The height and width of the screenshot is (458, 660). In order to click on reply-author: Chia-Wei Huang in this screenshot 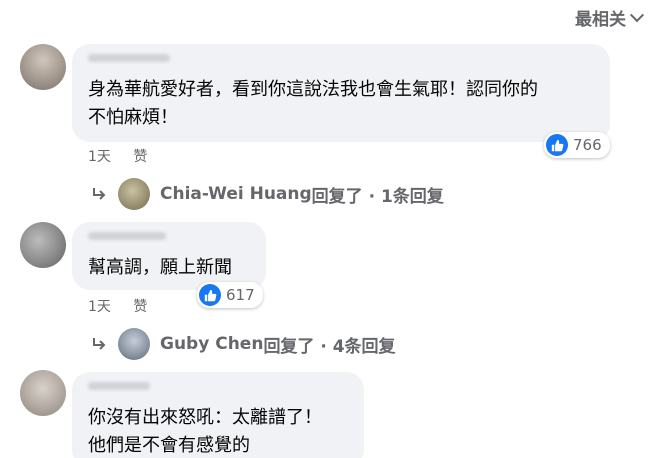, I will do `click(236, 194)`.